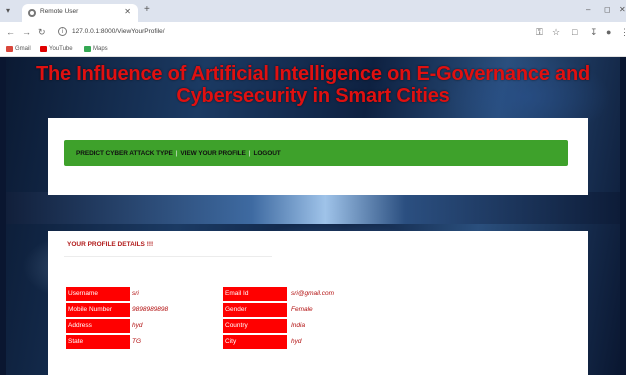 This screenshot has width=626, height=375. I want to click on site-info-icon: i, so click(62, 31).